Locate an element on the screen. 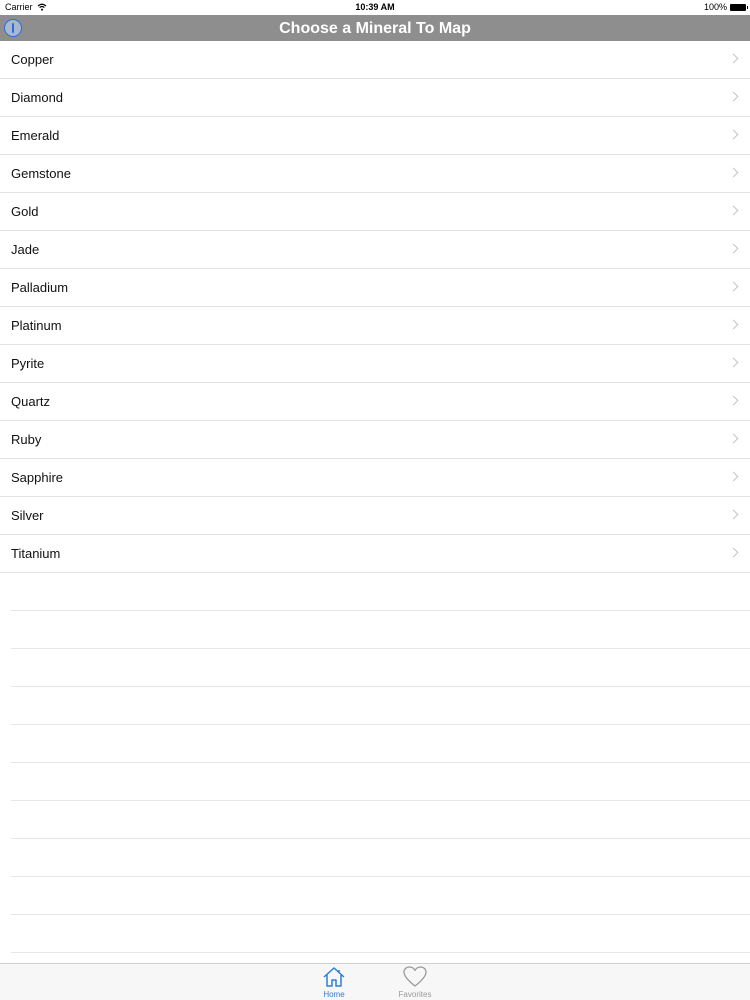  list-item-label: Platinum is located at coordinates (36, 325).